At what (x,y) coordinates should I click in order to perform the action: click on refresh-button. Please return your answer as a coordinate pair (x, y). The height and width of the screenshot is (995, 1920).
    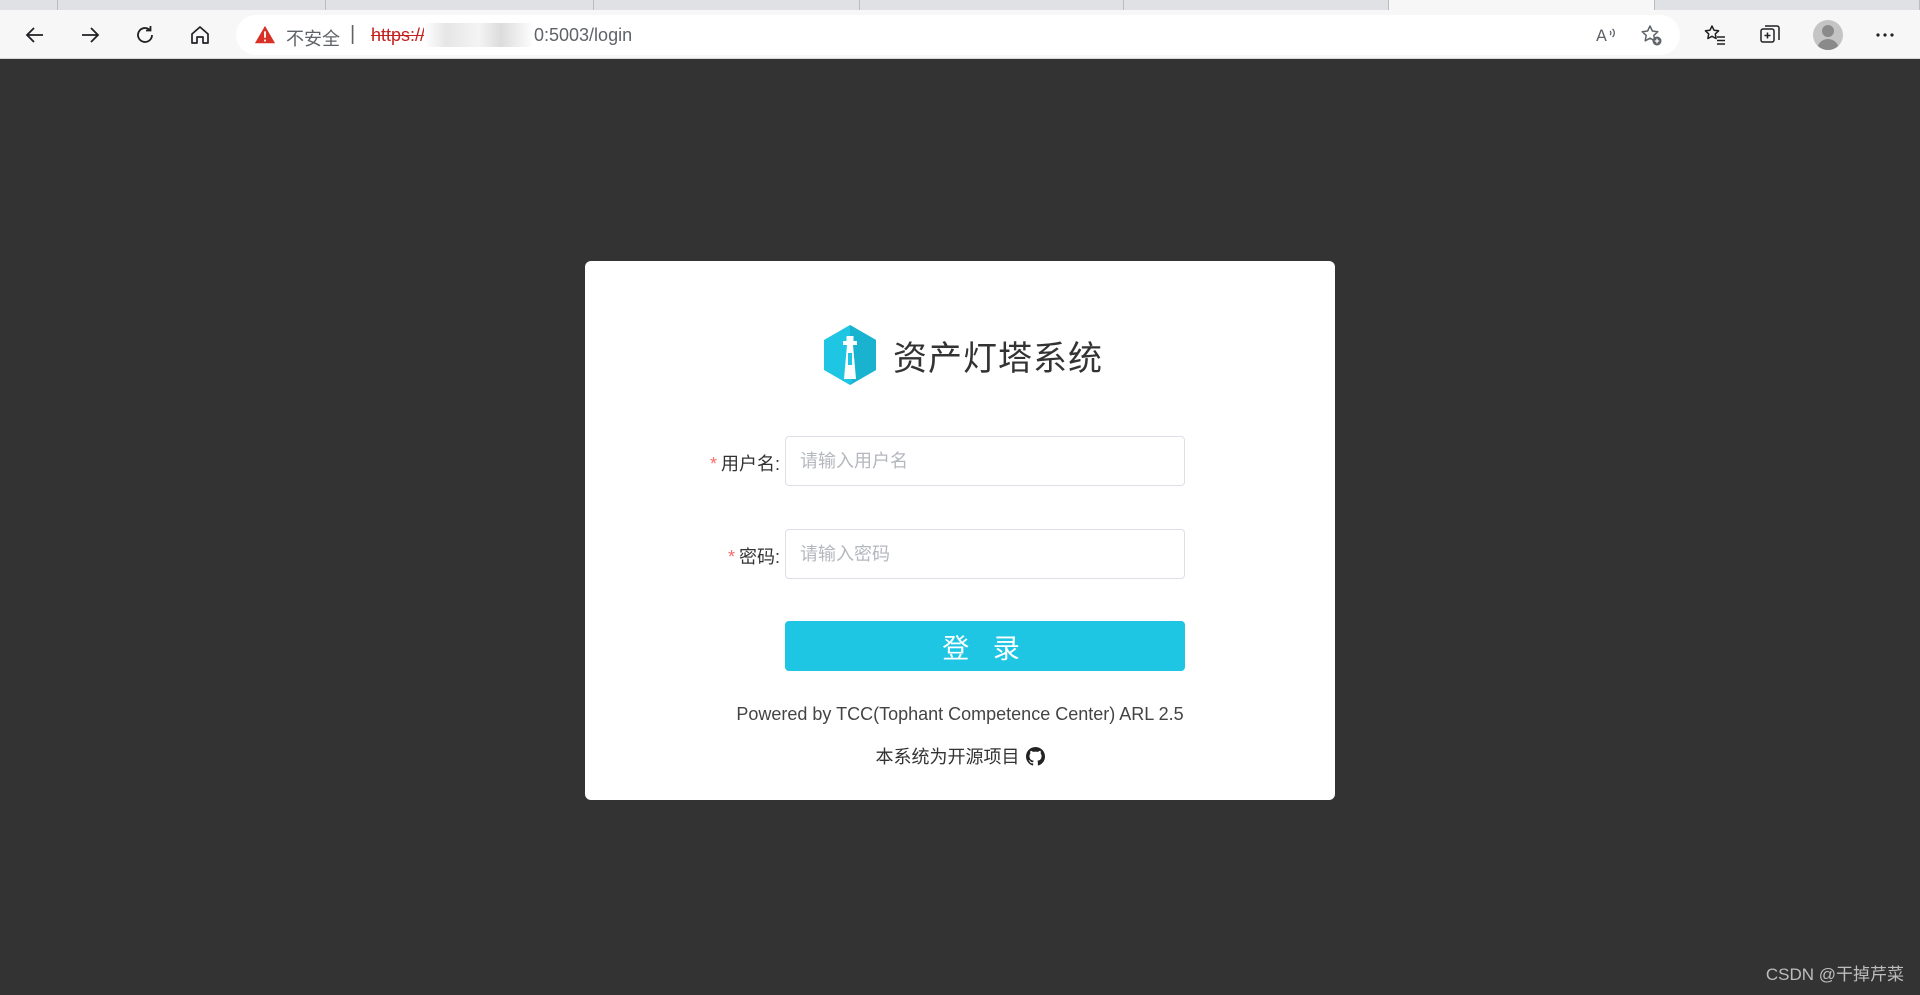
    Looking at the image, I should click on (145, 35).